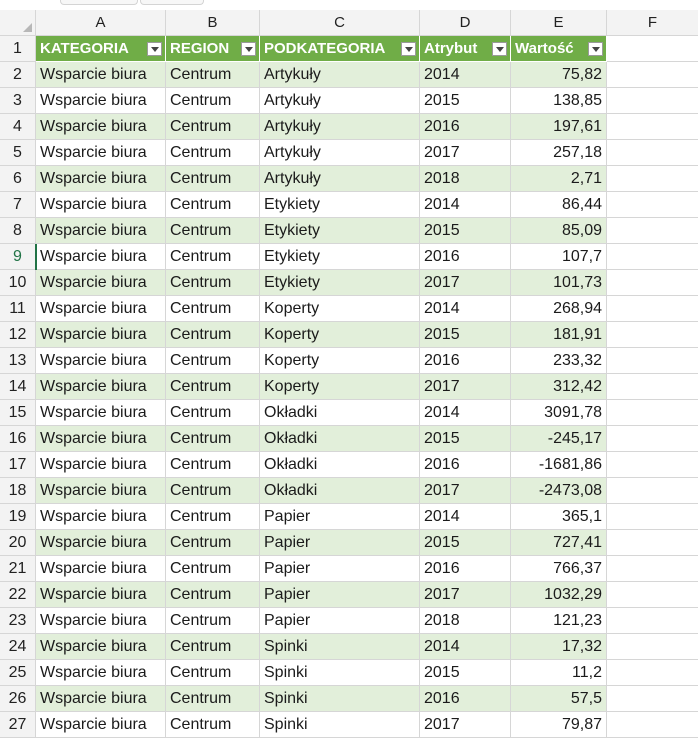  What do you see at coordinates (559, 413) in the screenshot?
I see `cell-wartosc: 3091,78` at bounding box center [559, 413].